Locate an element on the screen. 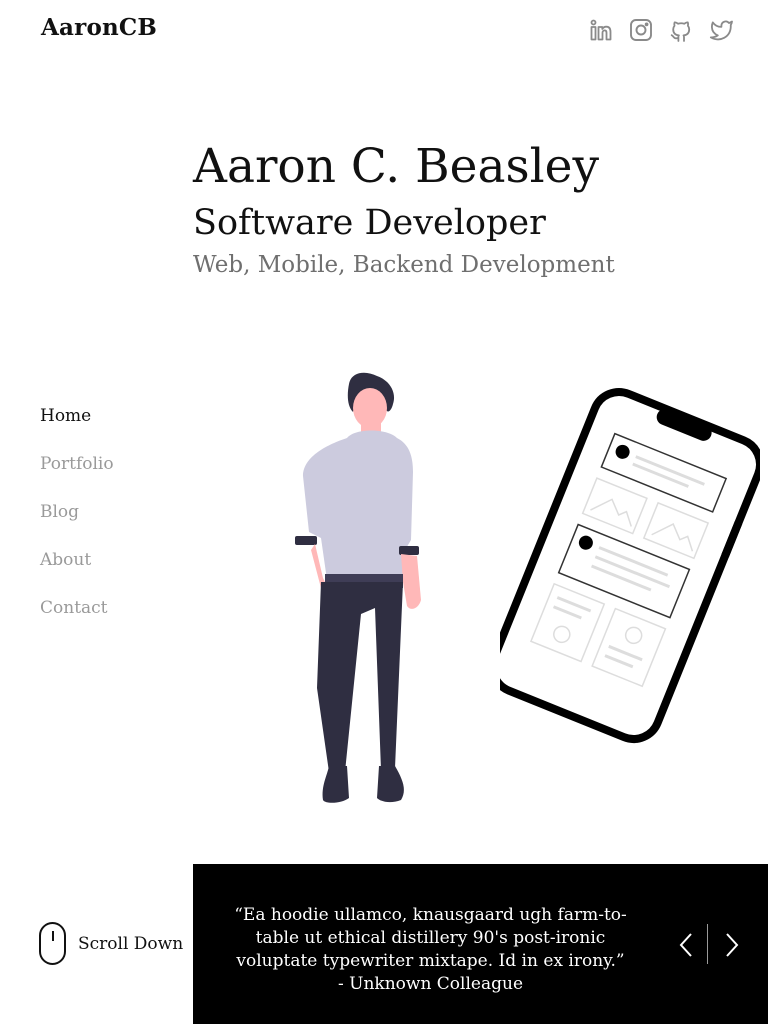 Image resolution: width=768 pixels, height=1024 pixels. twitter-link is located at coordinates (721, 30).